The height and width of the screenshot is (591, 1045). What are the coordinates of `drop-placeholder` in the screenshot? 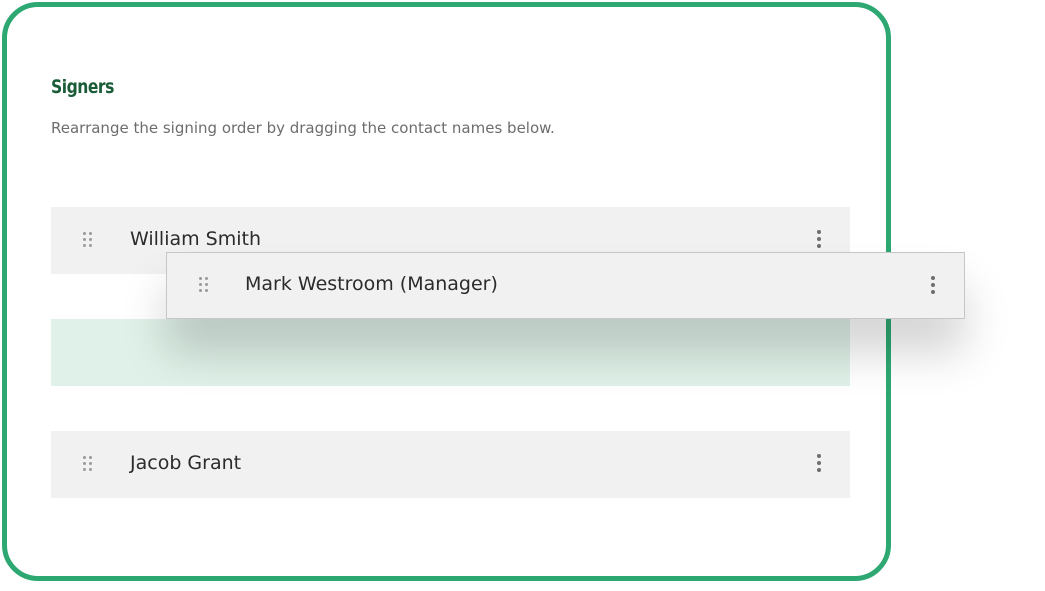 It's located at (450, 352).